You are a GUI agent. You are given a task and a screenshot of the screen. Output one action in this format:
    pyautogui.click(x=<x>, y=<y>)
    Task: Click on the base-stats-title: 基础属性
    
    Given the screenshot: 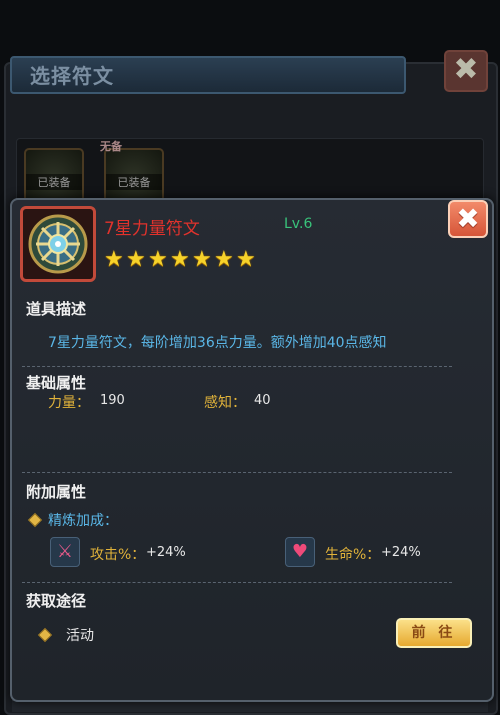 What is the action you would take?
    pyautogui.click(x=56, y=383)
    